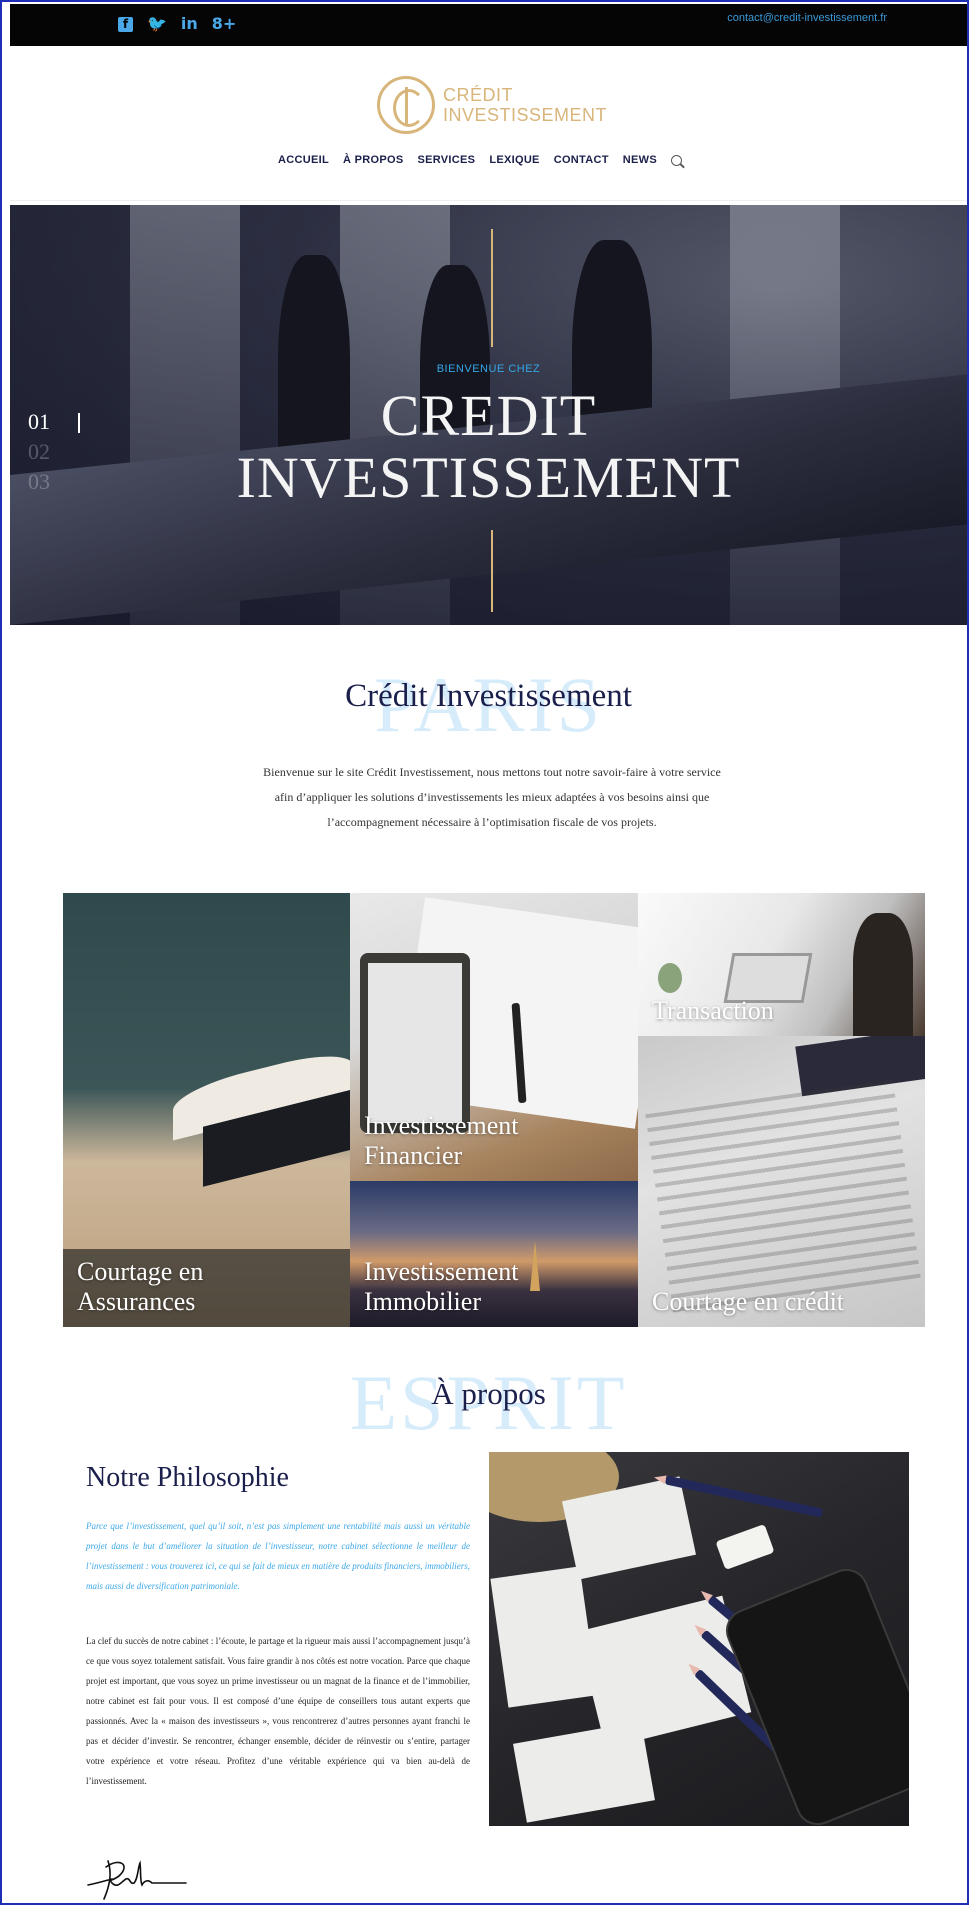 The height and width of the screenshot is (1905, 969). Describe the element at coordinates (189, 24) in the screenshot. I see `linkedin-icon: in` at that location.